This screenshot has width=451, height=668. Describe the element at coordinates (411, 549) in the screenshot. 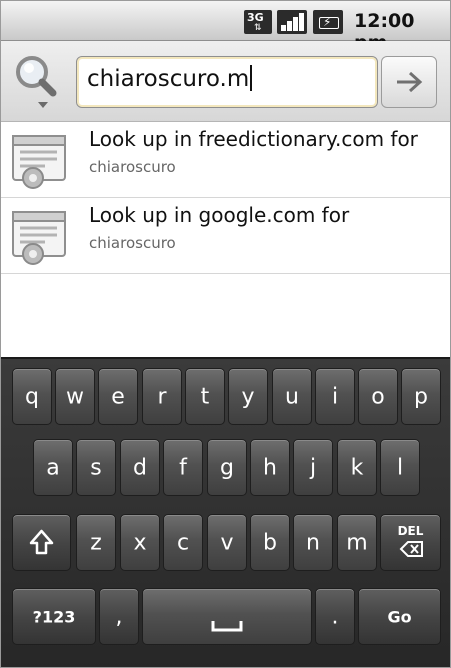

I see `backspace-icon` at that location.